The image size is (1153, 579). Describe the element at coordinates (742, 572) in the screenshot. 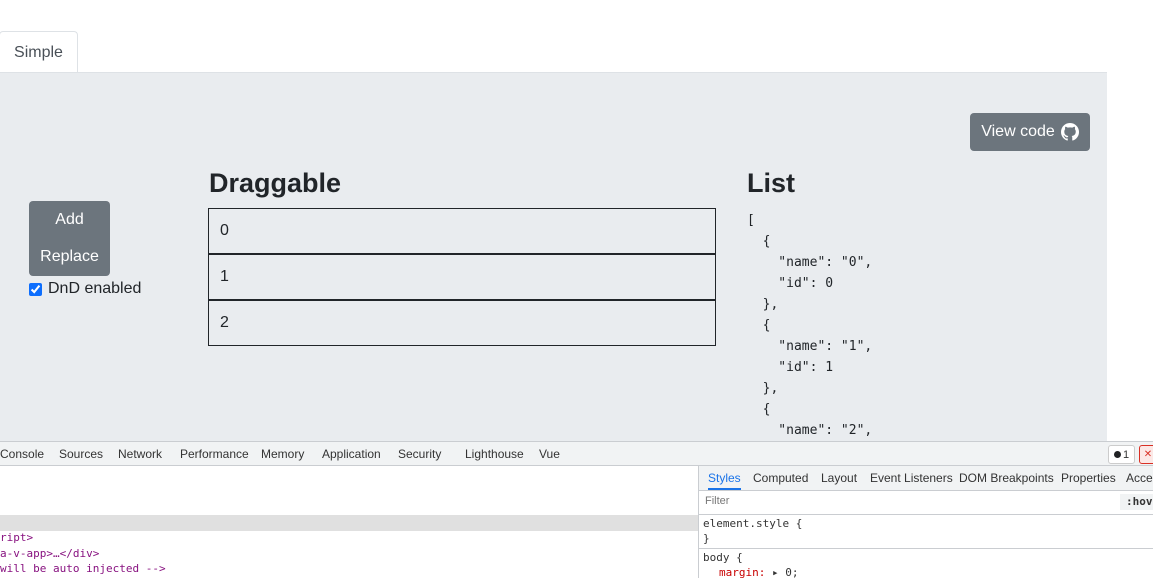

I see `rule-property: margin:` at that location.